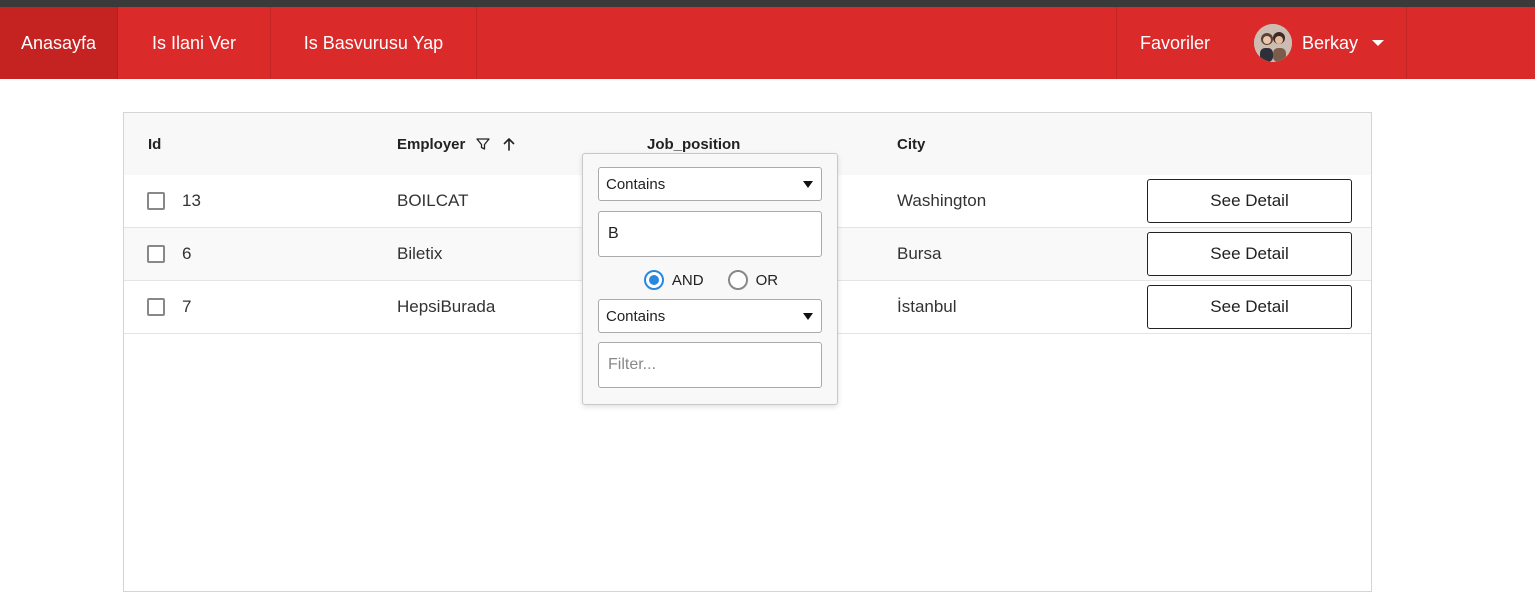  What do you see at coordinates (911, 144) in the screenshot?
I see `column-header-city: City` at bounding box center [911, 144].